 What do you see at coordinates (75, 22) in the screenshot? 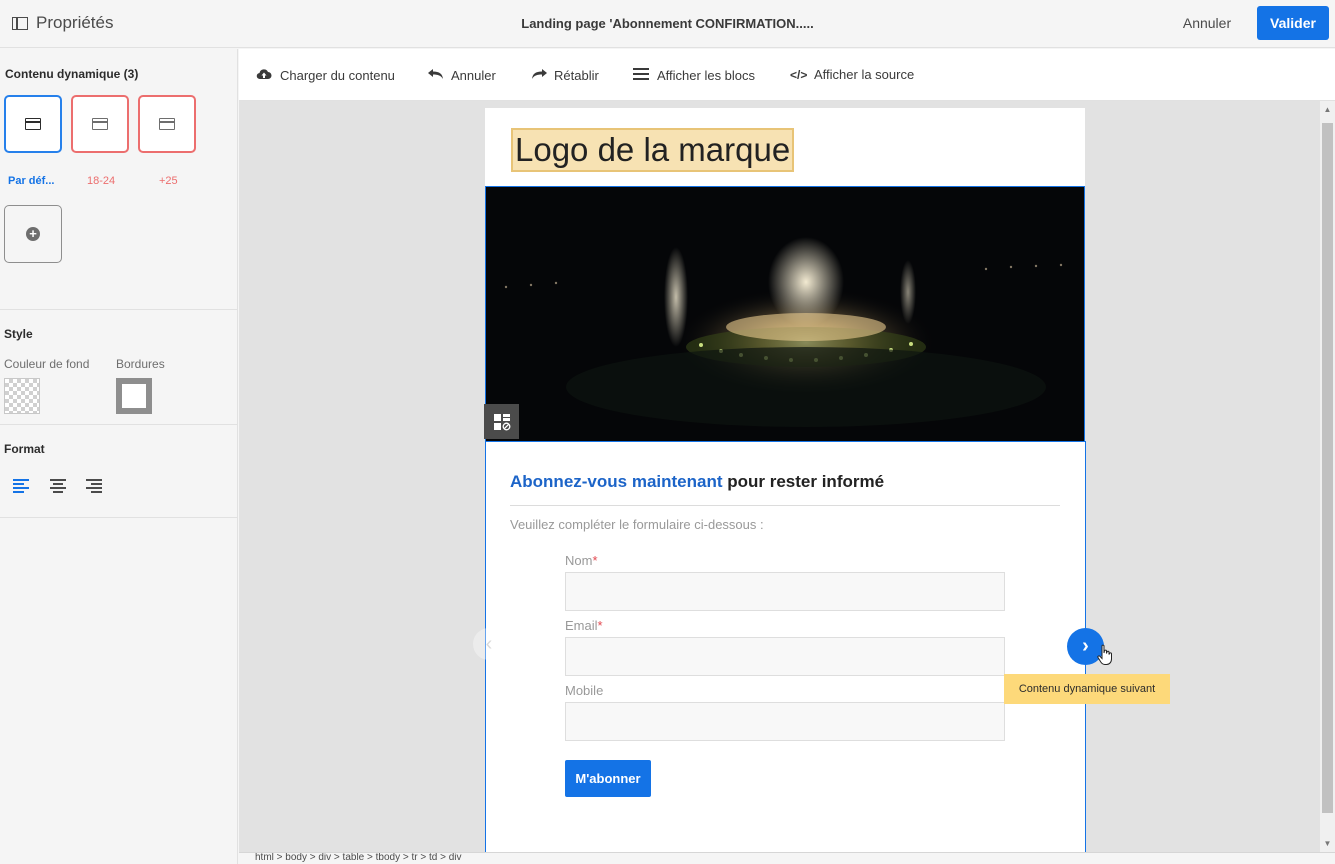
I see `properties-title: Propriétés` at bounding box center [75, 22].